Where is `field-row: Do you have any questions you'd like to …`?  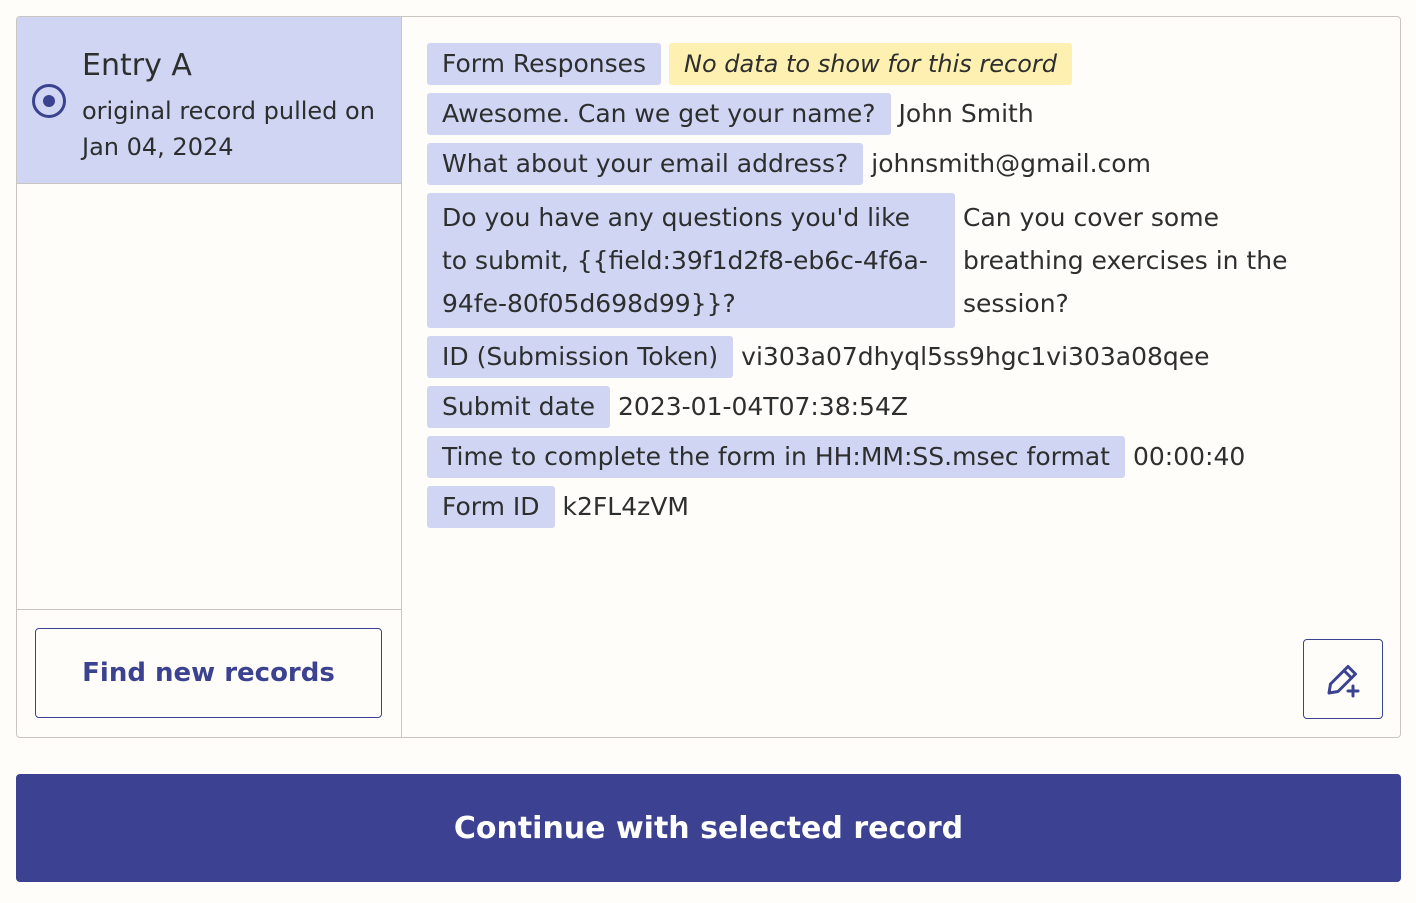 field-row: Do you have any questions you'd like to … is located at coordinates (913, 260).